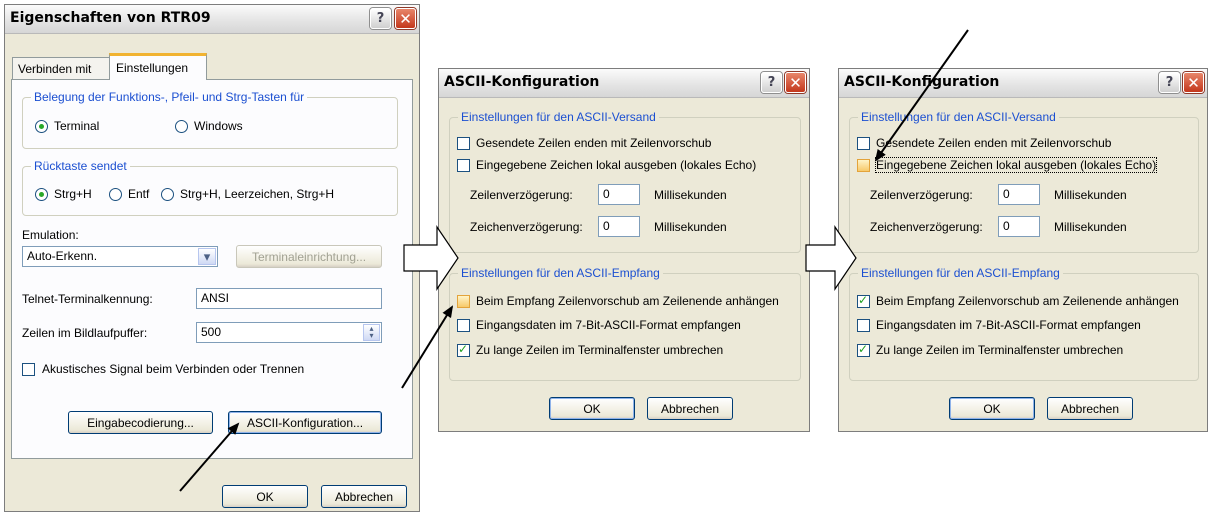  What do you see at coordinates (427, 347) in the screenshot?
I see `pointer-arrow-recv-lf` at bounding box center [427, 347].